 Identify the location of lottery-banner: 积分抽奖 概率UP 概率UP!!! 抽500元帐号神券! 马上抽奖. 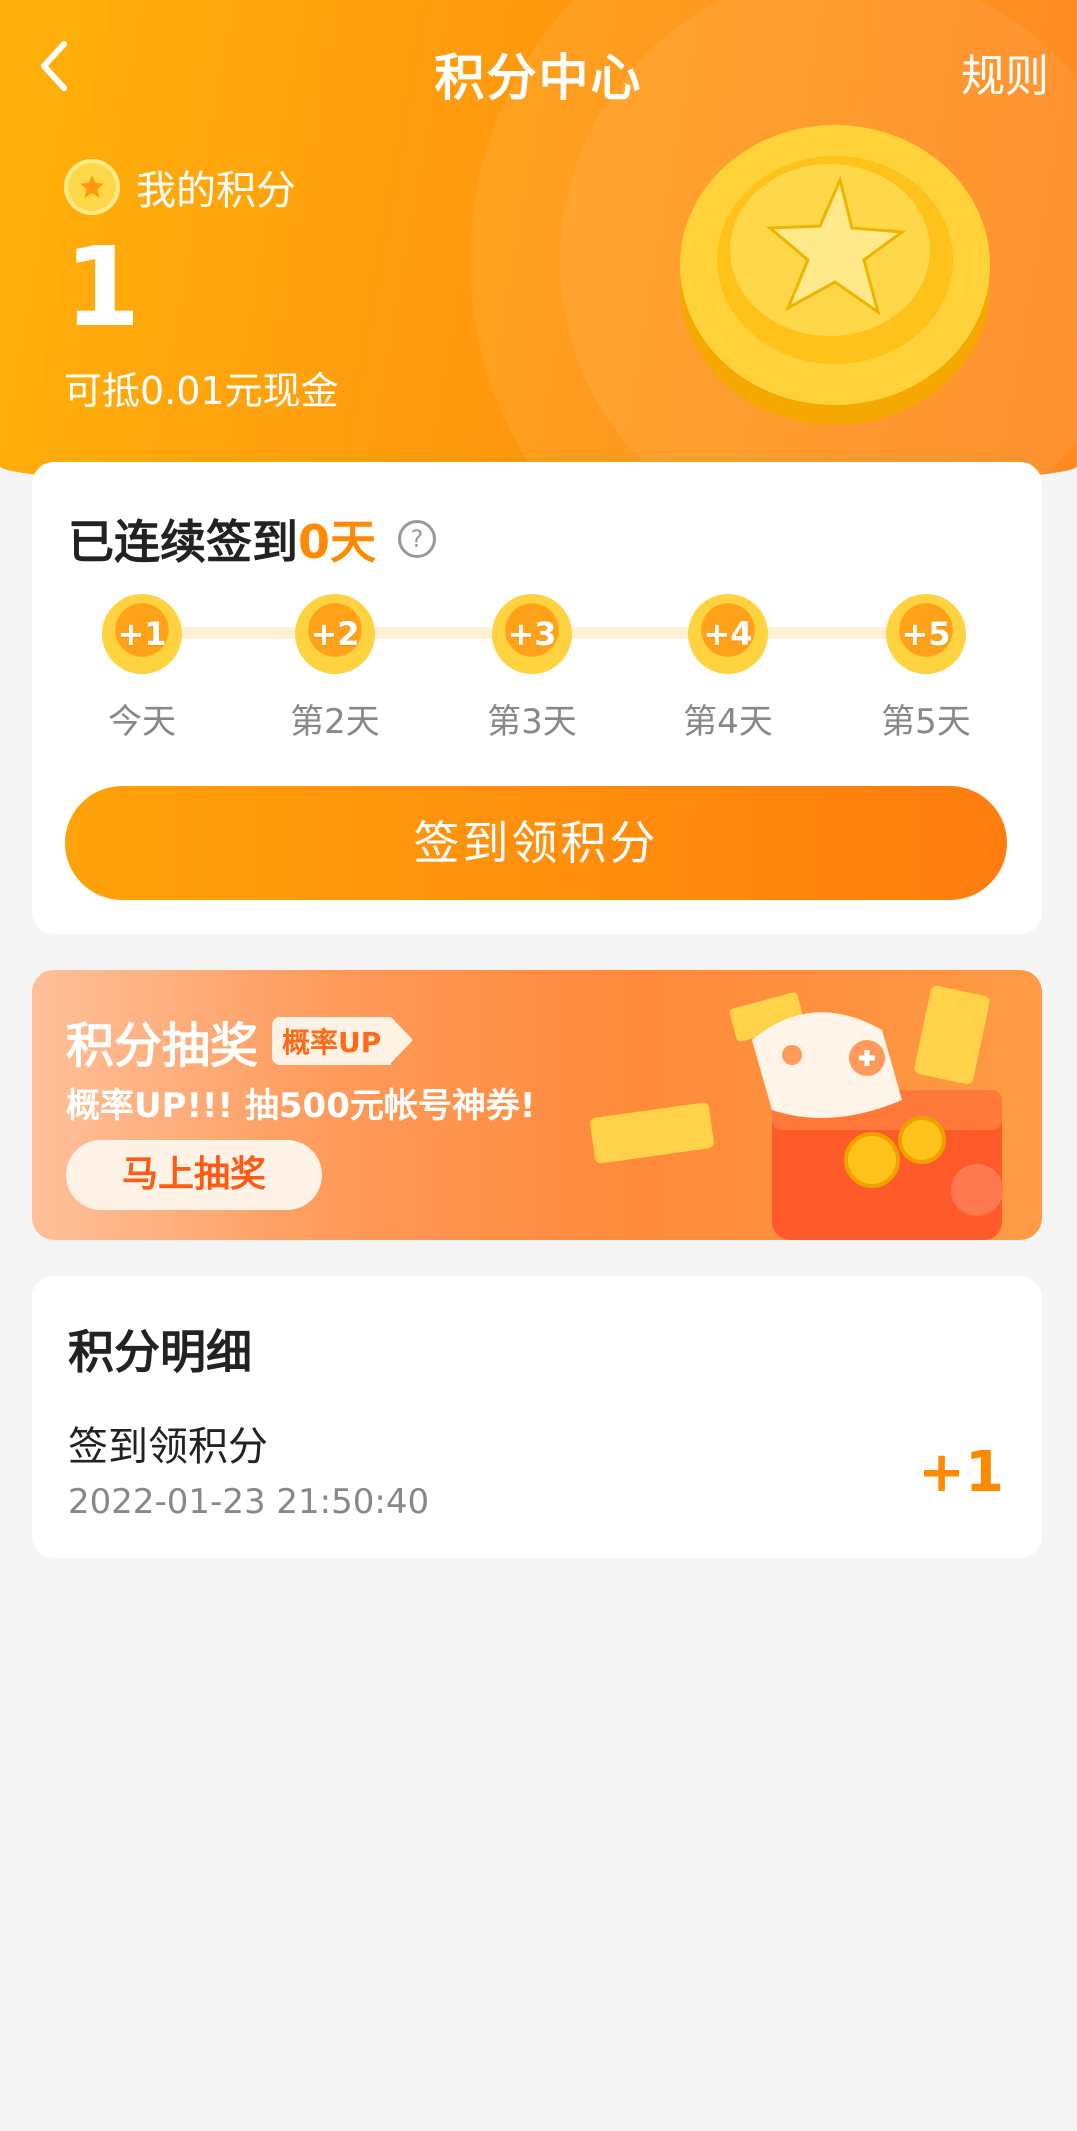
(537, 1105).